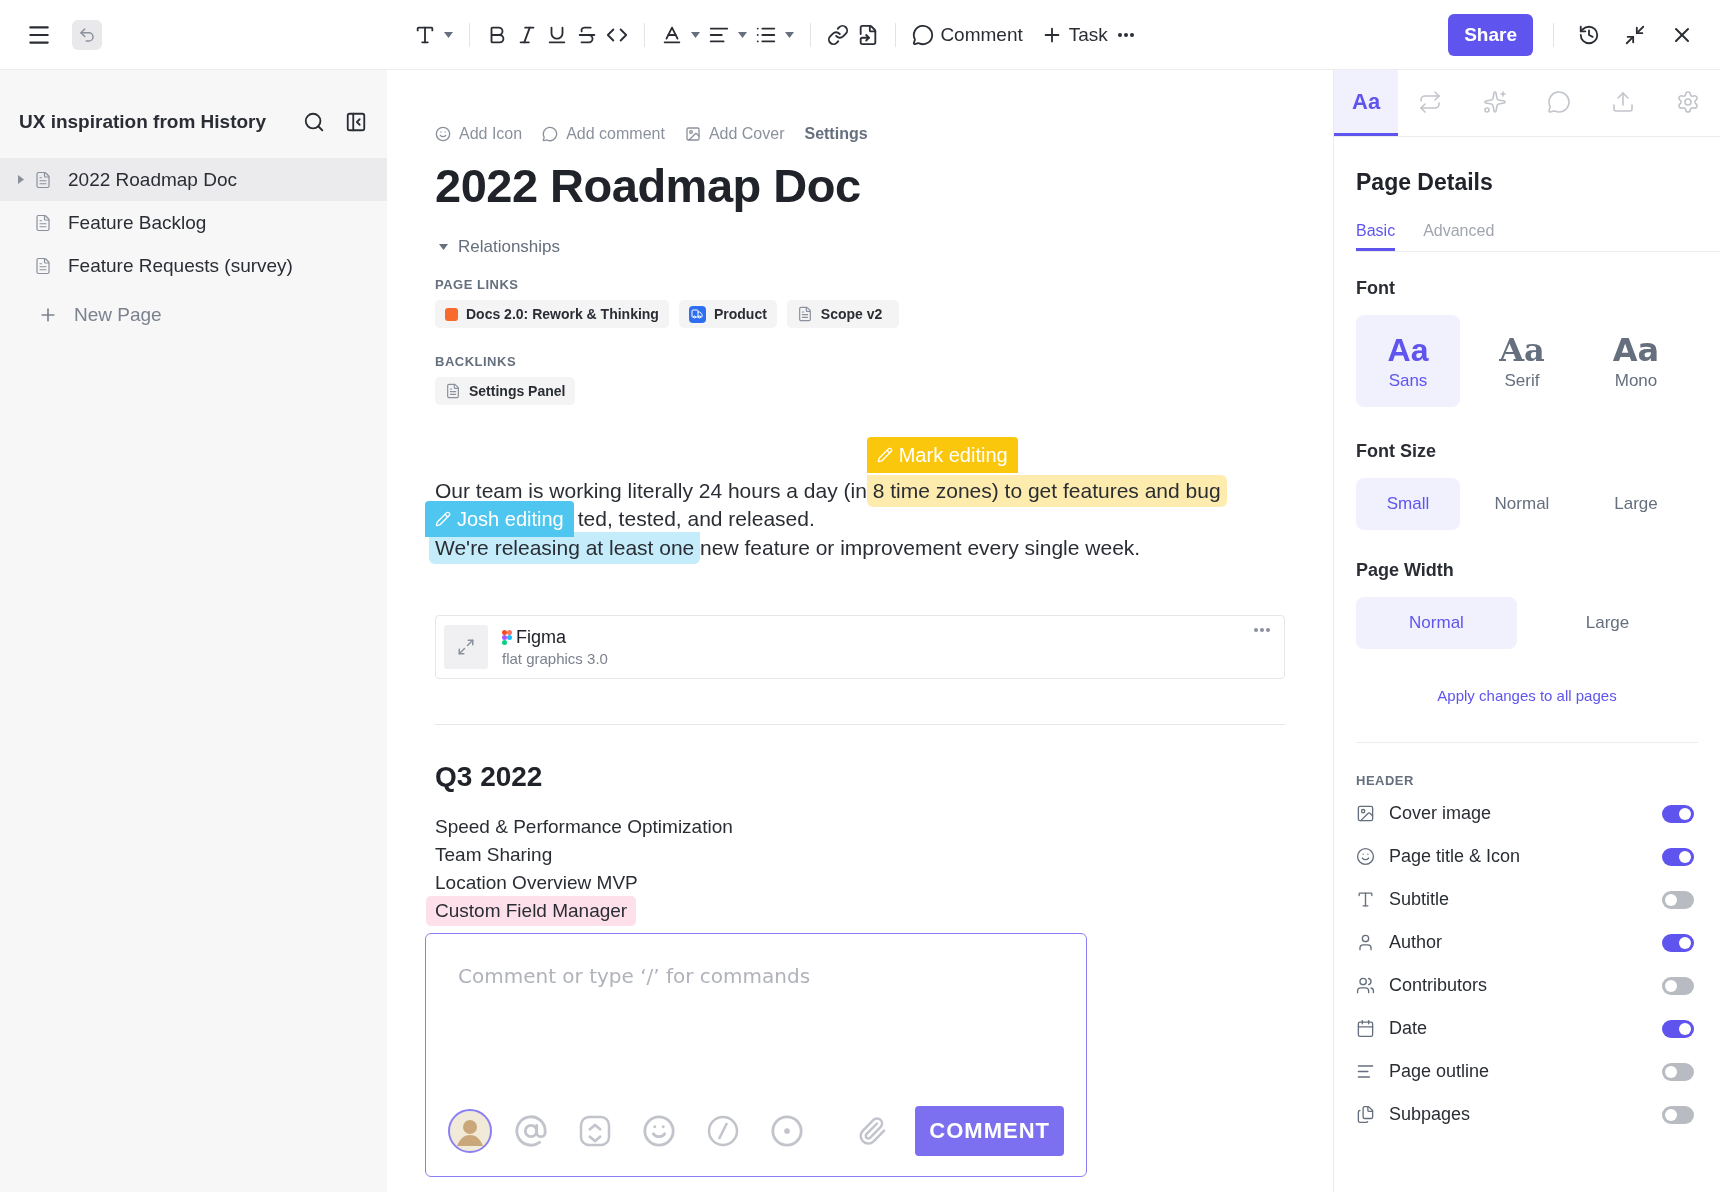  Describe the element at coordinates (477, 284) in the screenshot. I see `section-label: PAGE LINKS` at that location.